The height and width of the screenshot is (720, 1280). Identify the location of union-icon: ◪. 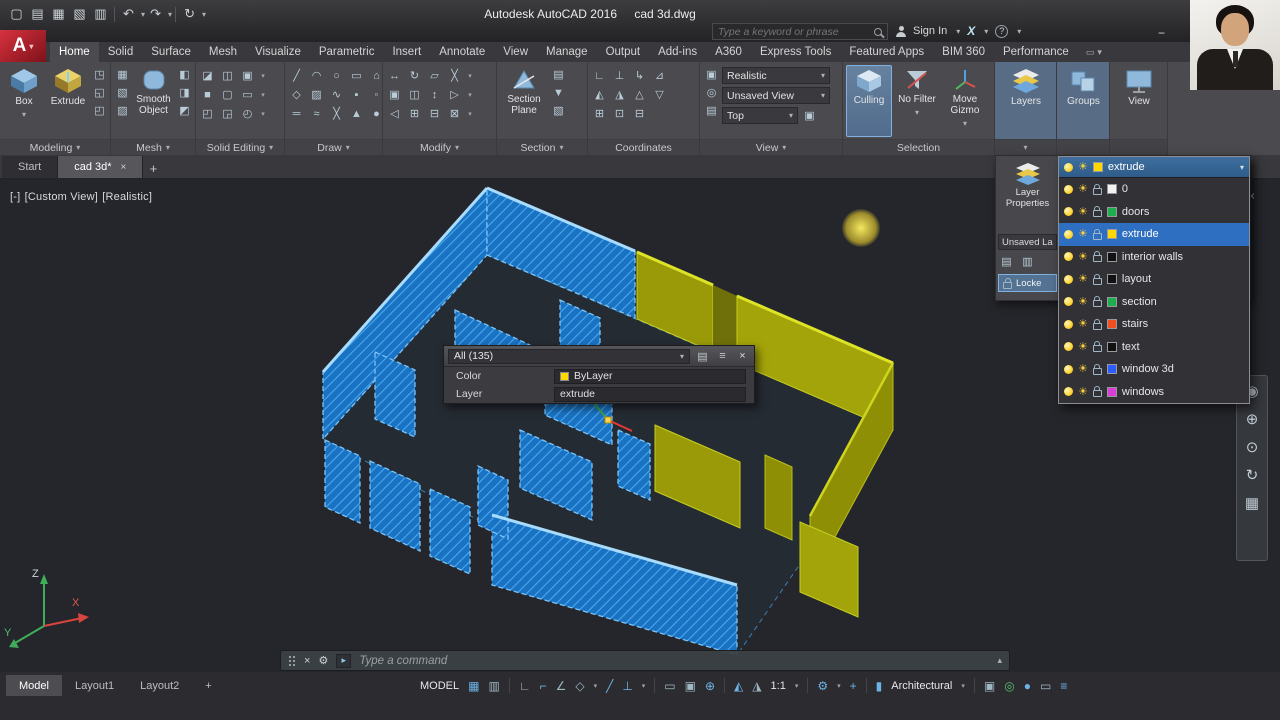
(207, 75).